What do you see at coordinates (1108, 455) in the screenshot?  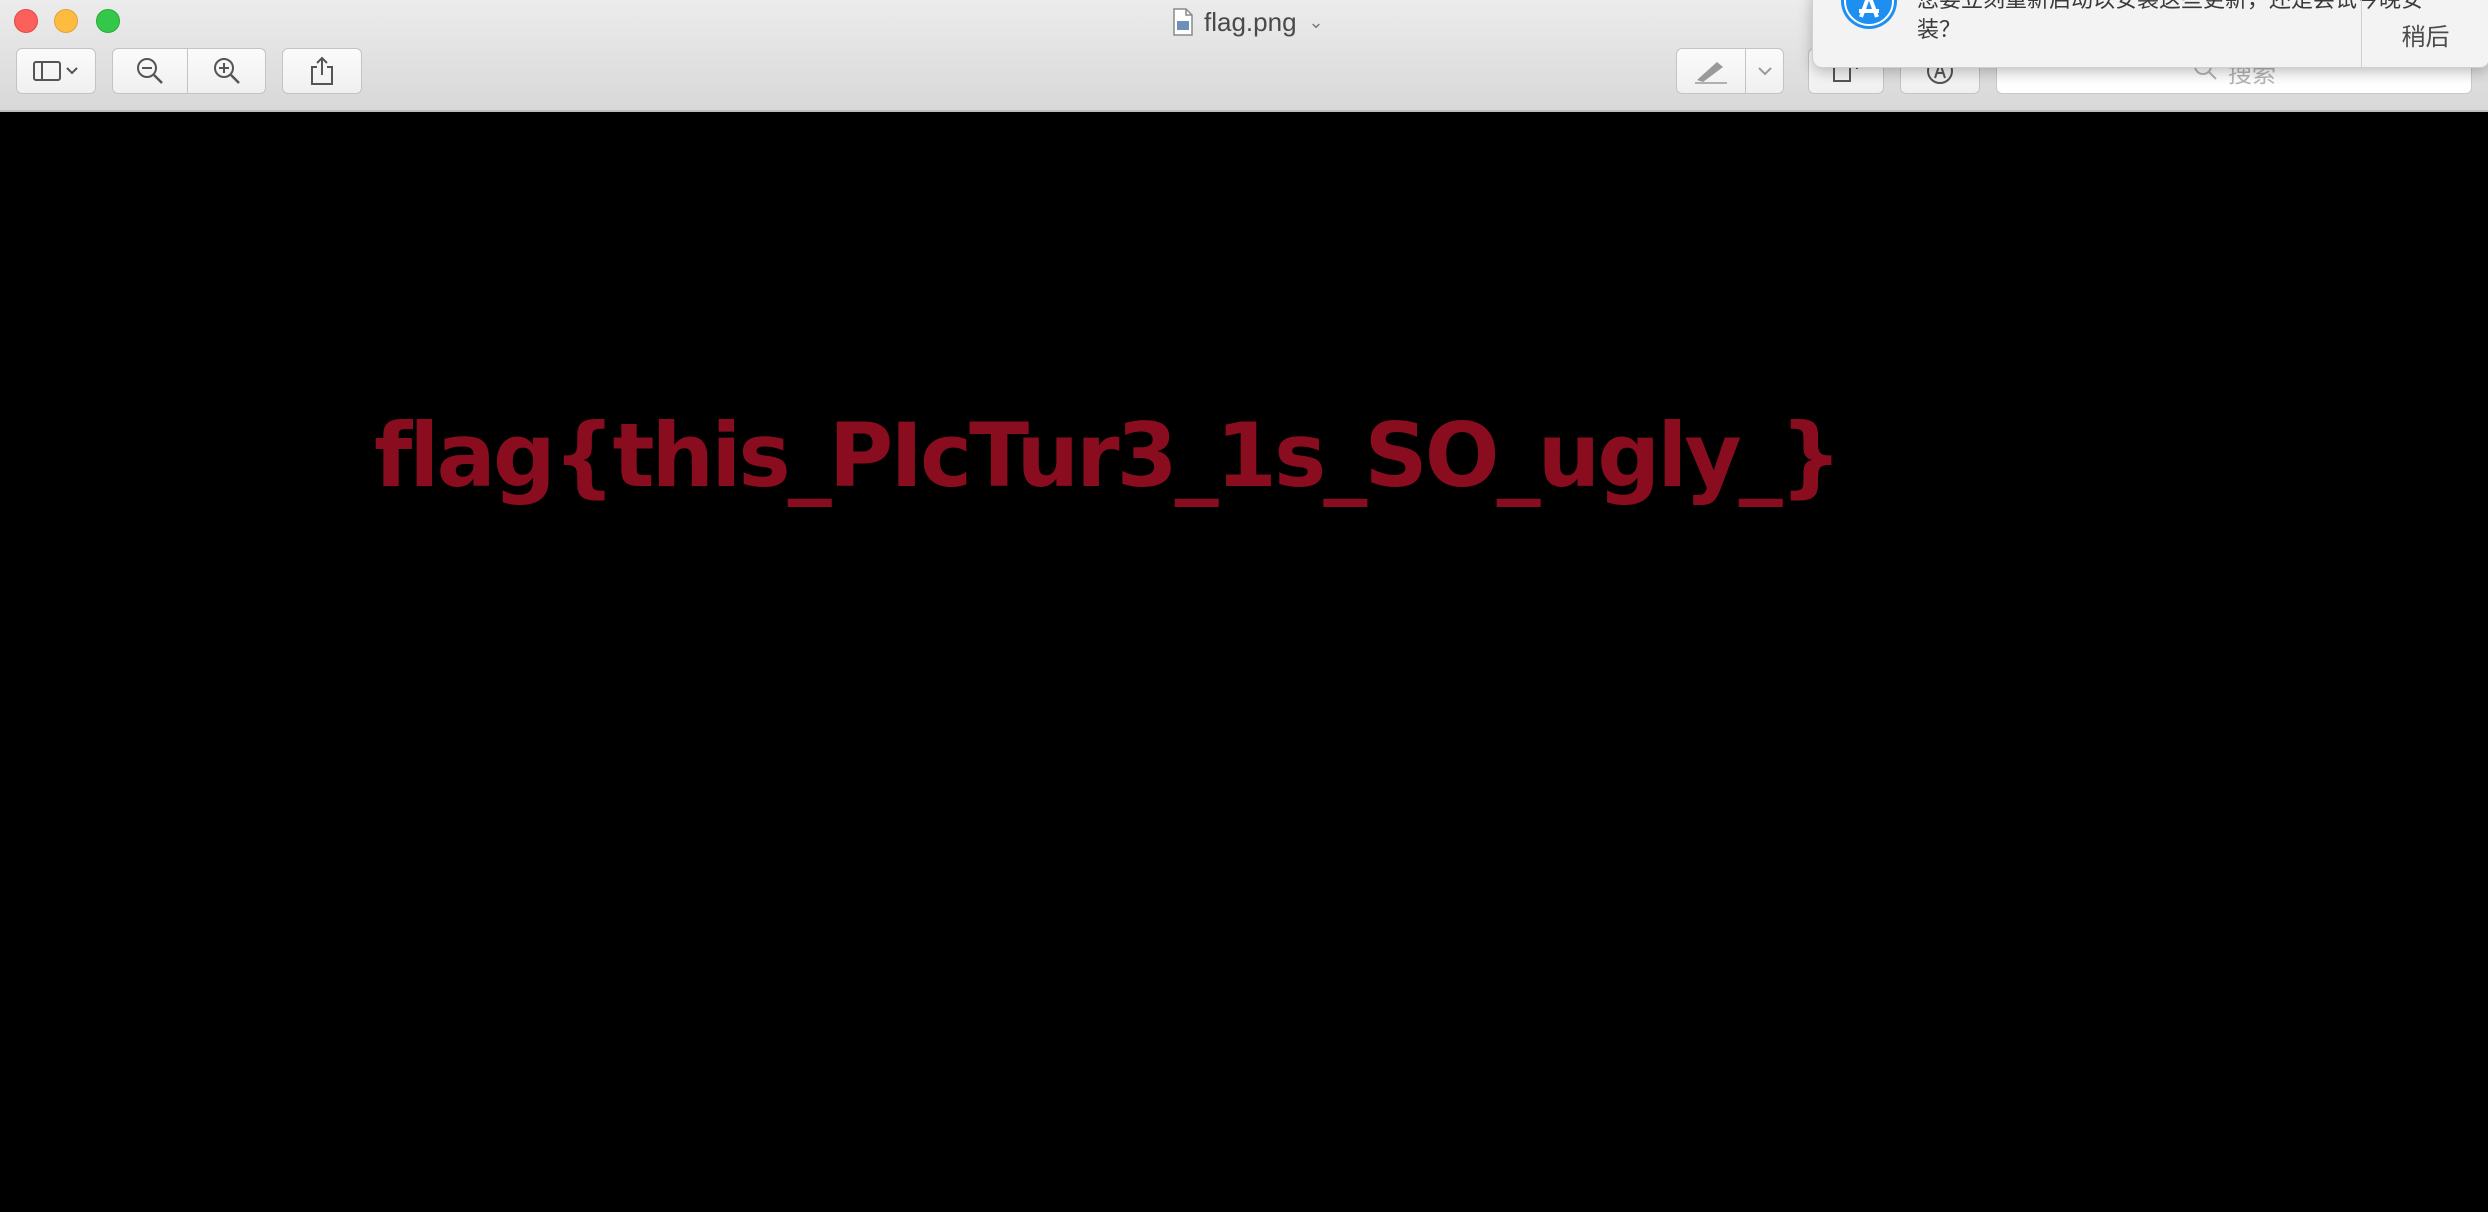 I see `flag-text: flag{this_PIcTur3_1s_SO_ugly_}` at bounding box center [1108, 455].